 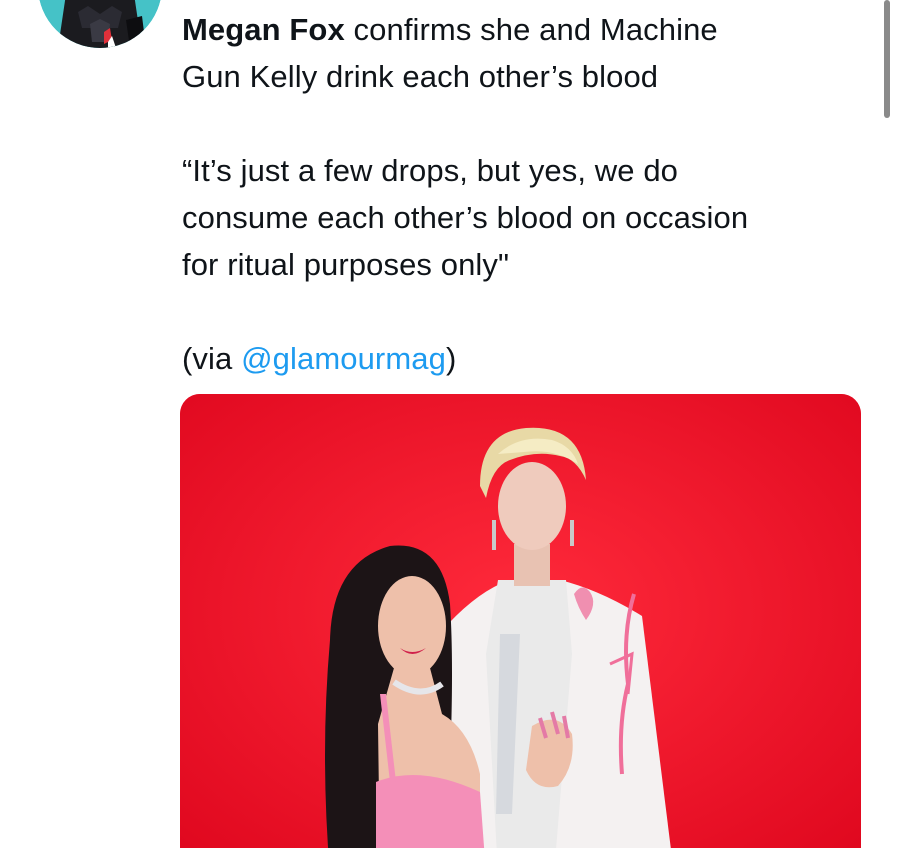 I want to click on headline-author: Megan Fox, so click(x=263, y=29).